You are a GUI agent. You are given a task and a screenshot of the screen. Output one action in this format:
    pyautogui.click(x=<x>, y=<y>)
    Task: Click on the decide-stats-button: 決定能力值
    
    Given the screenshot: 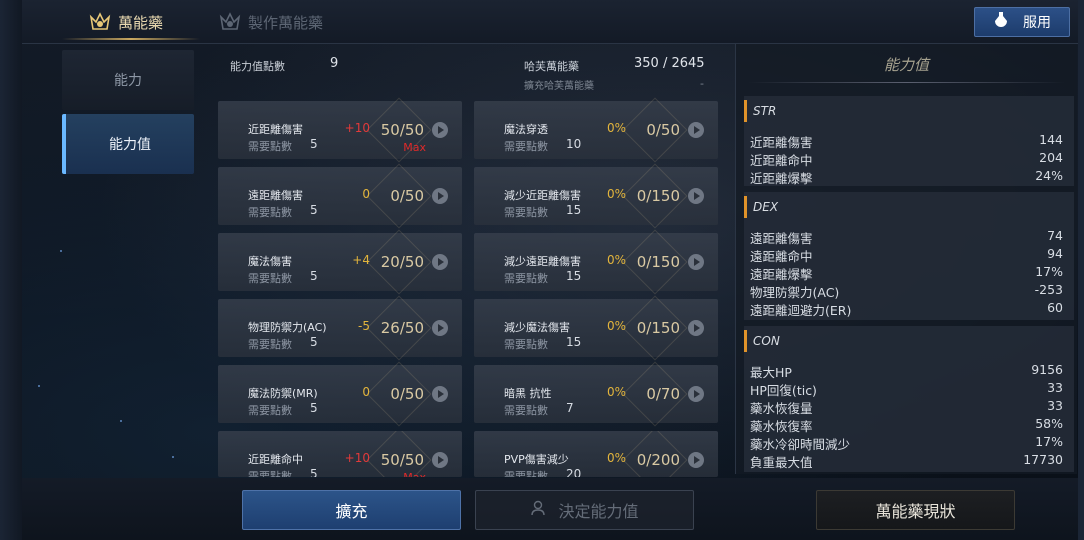 What is the action you would take?
    pyautogui.click(x=584, y=510)
    